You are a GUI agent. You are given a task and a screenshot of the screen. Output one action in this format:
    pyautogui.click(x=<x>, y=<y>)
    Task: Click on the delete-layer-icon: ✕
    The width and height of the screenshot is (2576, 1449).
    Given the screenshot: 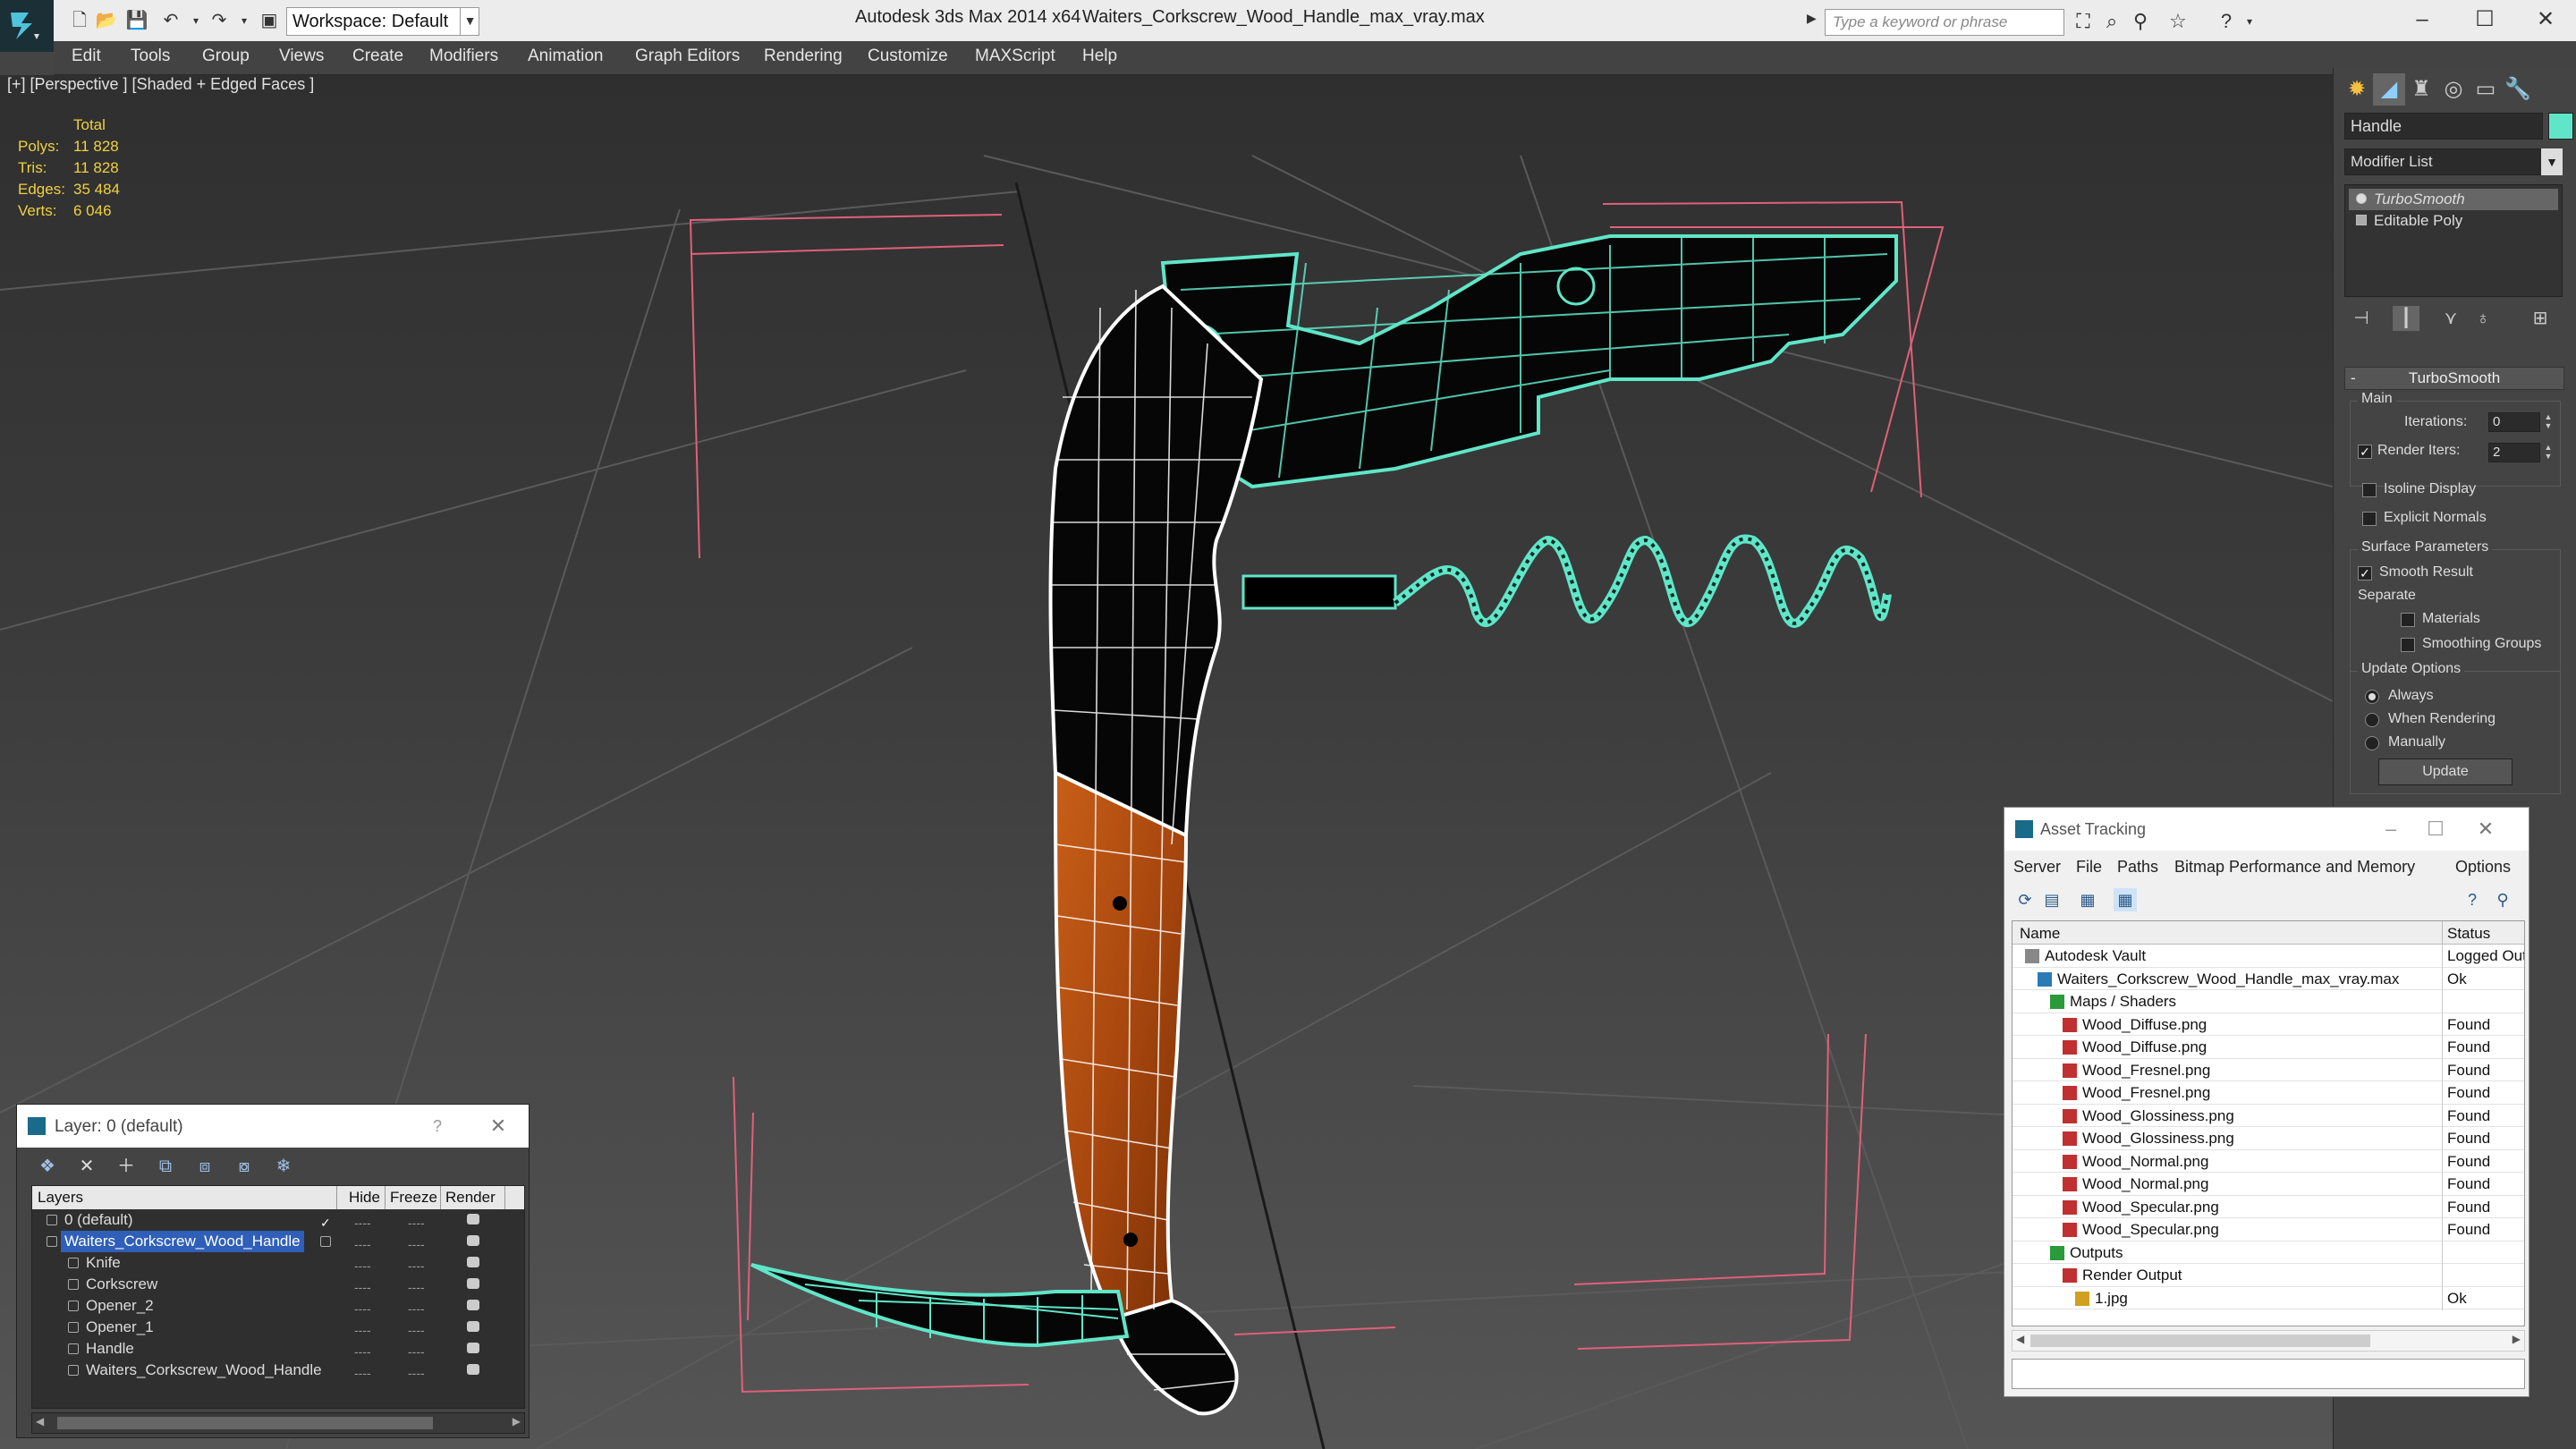 What is the action you would take?
    pyautogui.click(x=86, y=1166)
    